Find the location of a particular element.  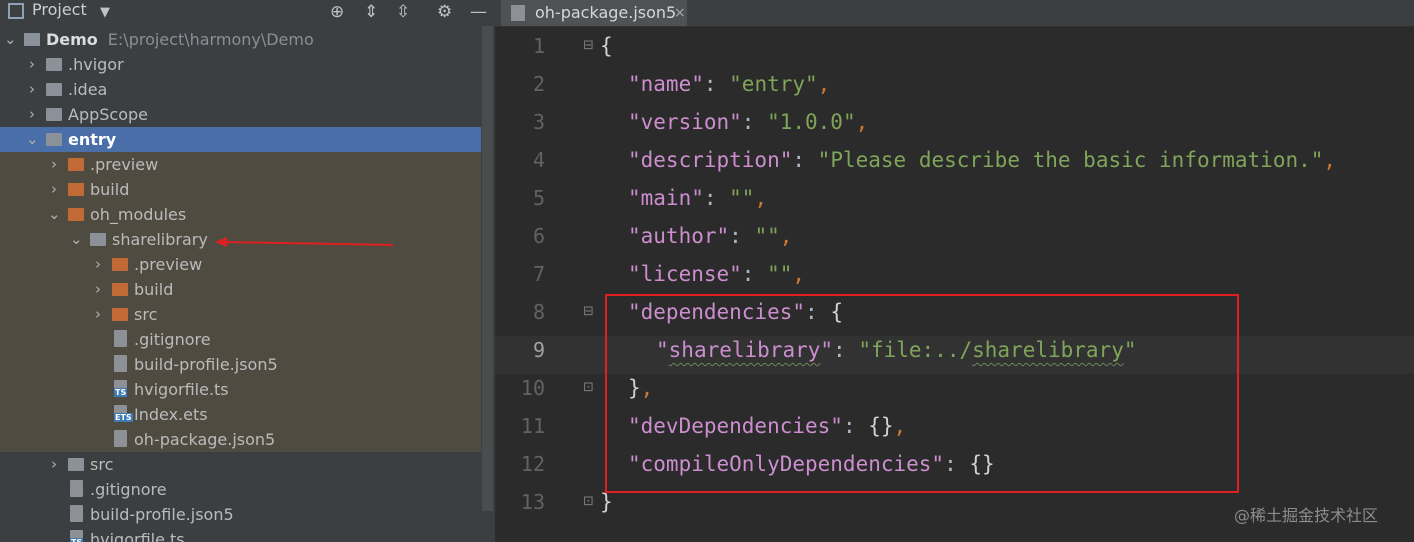

locate-icon: ⊕ is located at coordinates (337, 12).